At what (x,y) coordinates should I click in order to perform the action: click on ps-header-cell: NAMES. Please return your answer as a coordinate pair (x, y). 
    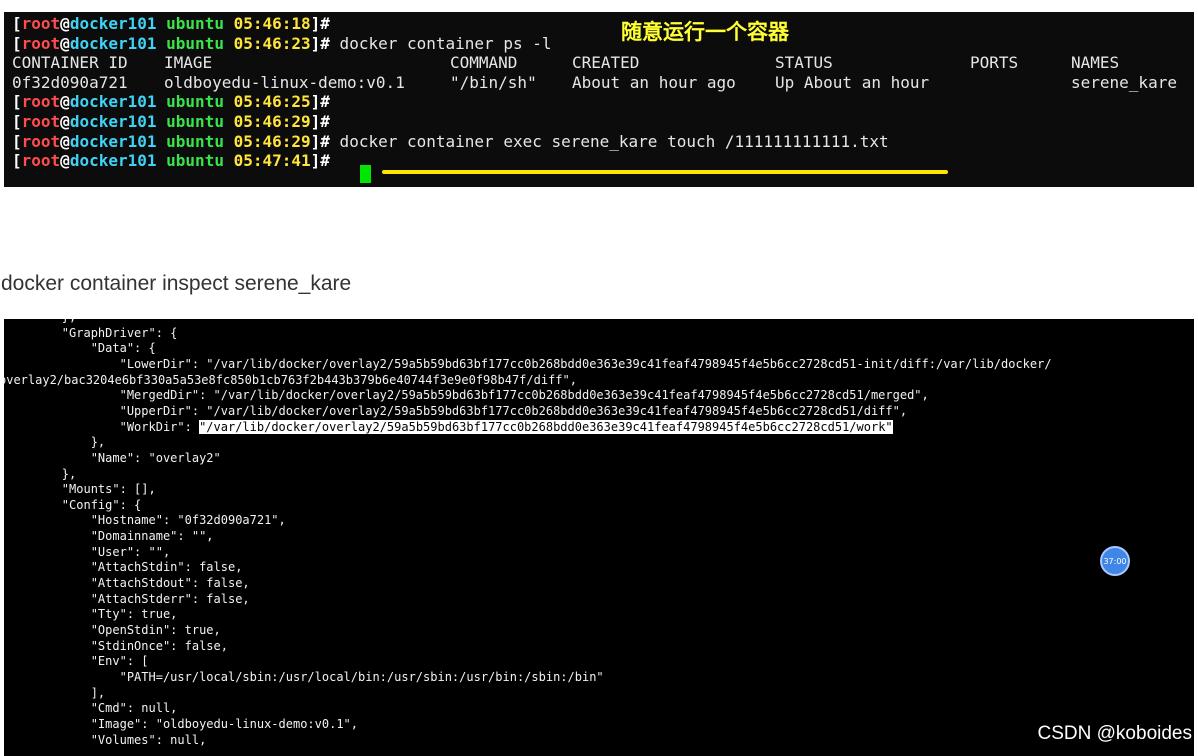
    Looking at the image, I should click on (1095, 63).